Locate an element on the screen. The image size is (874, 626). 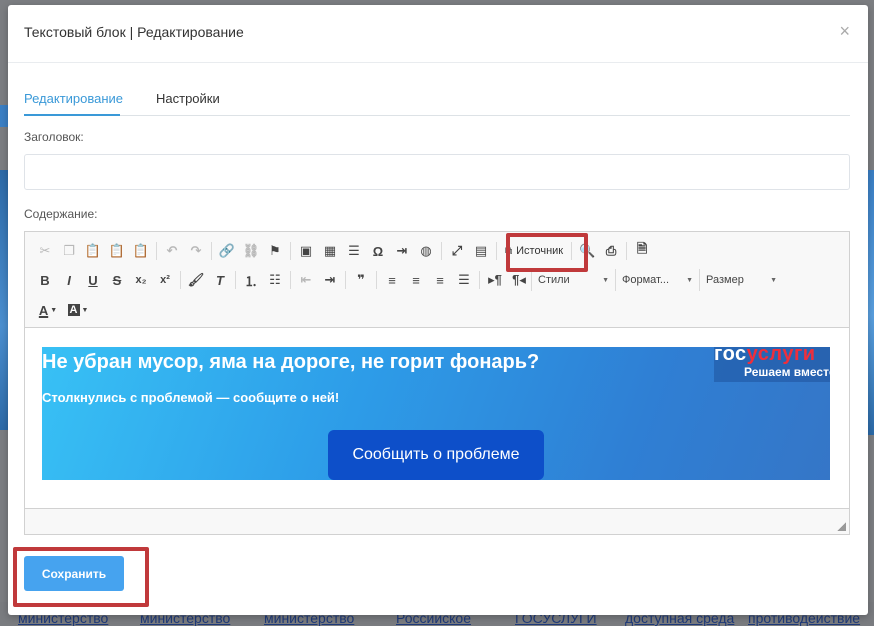
background-page-strip is located at coordinates (4, 116).